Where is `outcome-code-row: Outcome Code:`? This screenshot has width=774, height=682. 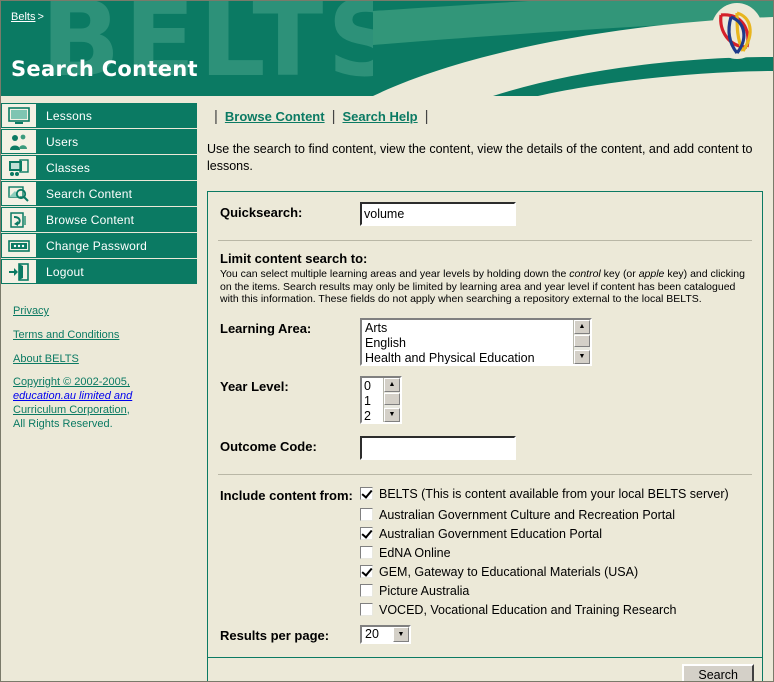 outcome-code-row: Outcome Code: is located at coordinates (485, 447).